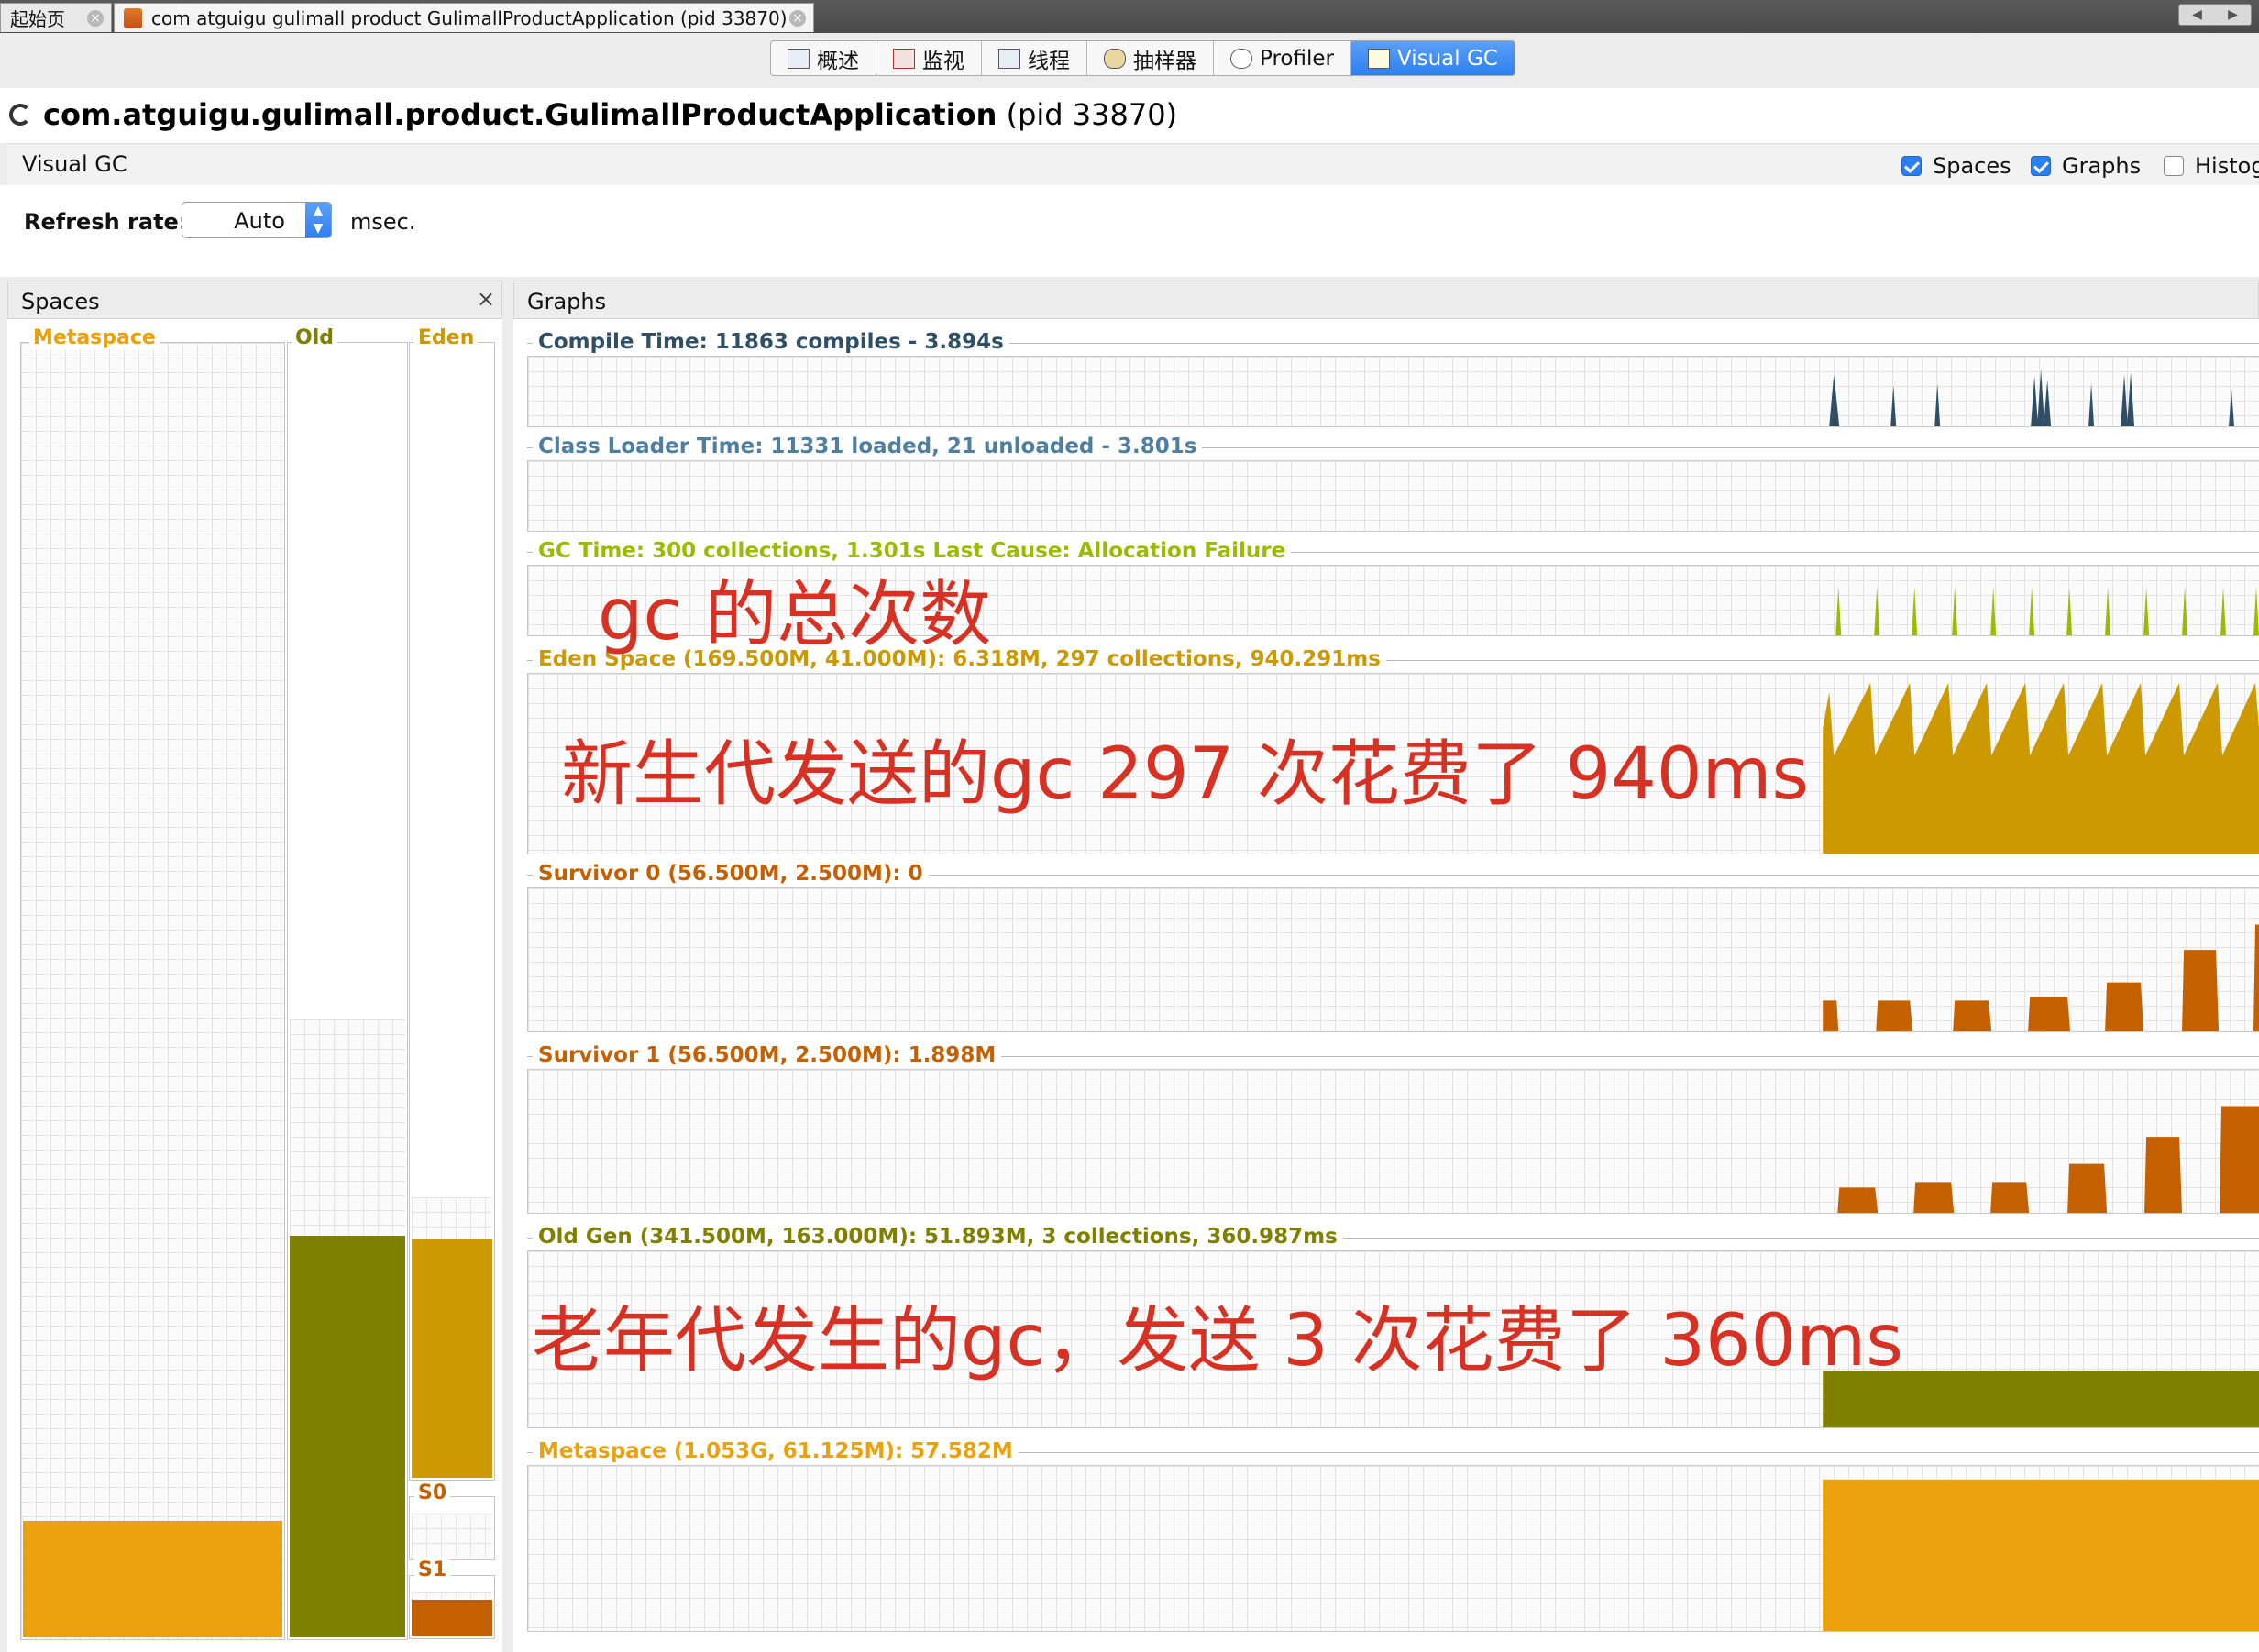  What do you see at coordinates (1241, 58) in the screenshot?
I see `profiler-icon` at bounding box center [1241, 58].